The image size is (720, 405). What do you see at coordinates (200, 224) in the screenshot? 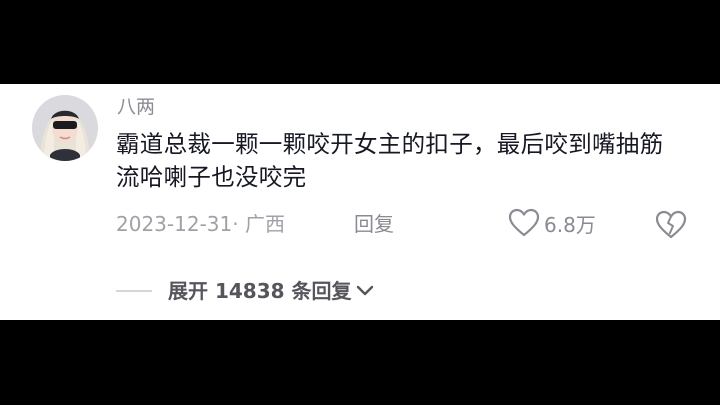
I see `comment-date-location: 2023-12-31· 广西` at bounding box center [200, 224].